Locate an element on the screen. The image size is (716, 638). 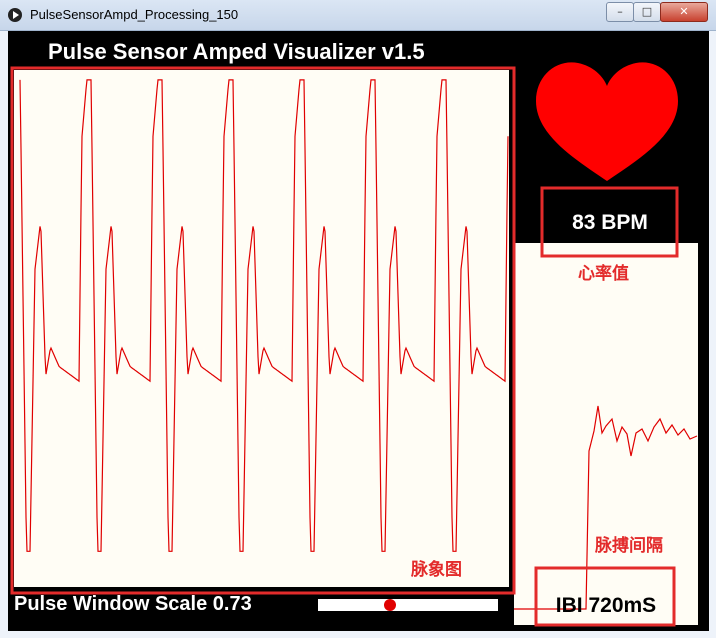
maximize-button: □ is located at coordinates (647, 12).